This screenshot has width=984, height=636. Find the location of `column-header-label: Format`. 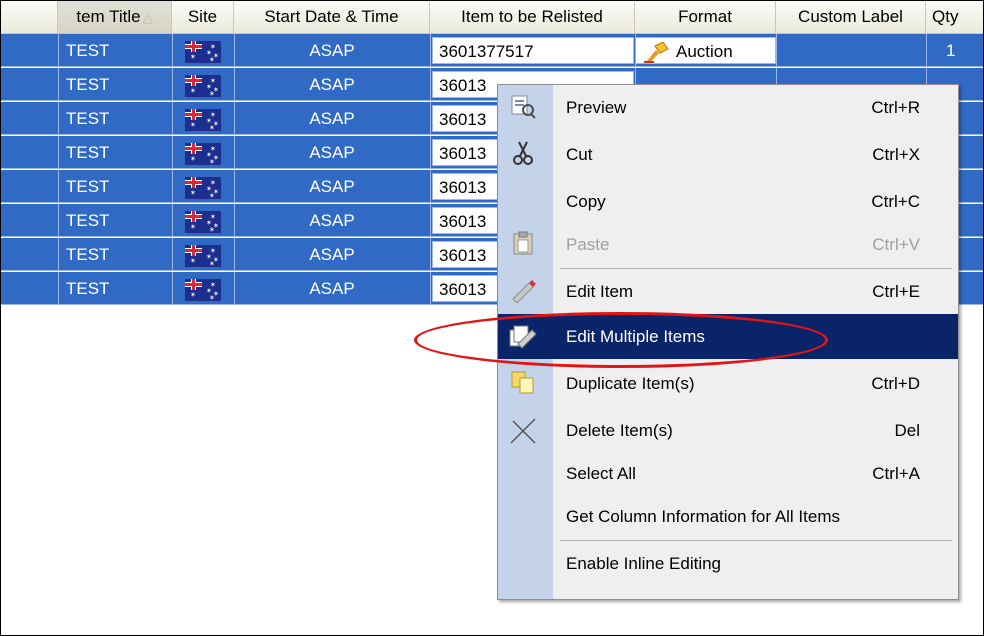

column-header-label: Format is located at coordinates (705, 16).